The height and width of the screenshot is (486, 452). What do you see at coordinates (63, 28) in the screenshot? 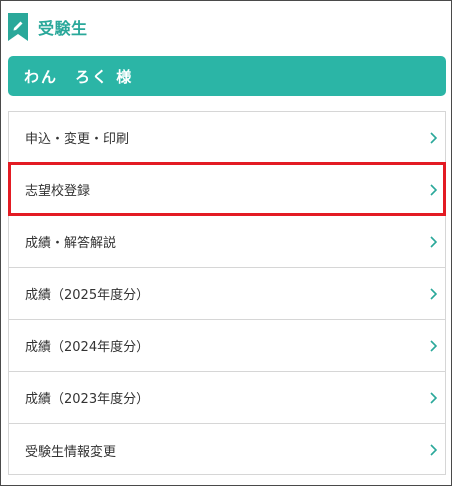
I see `section-title: 受験生` at bounding box center [63, 28].